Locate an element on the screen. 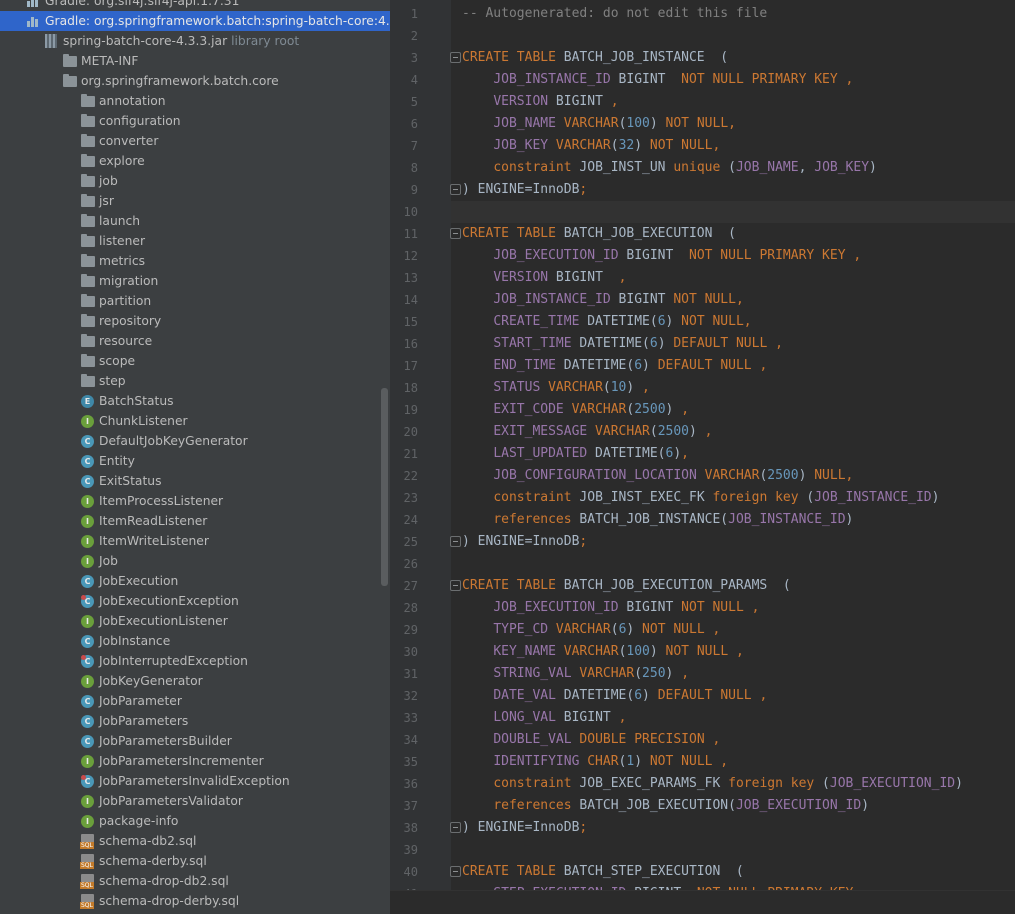  tree-row: Ipackage-info is located at coordinates (195, 821).